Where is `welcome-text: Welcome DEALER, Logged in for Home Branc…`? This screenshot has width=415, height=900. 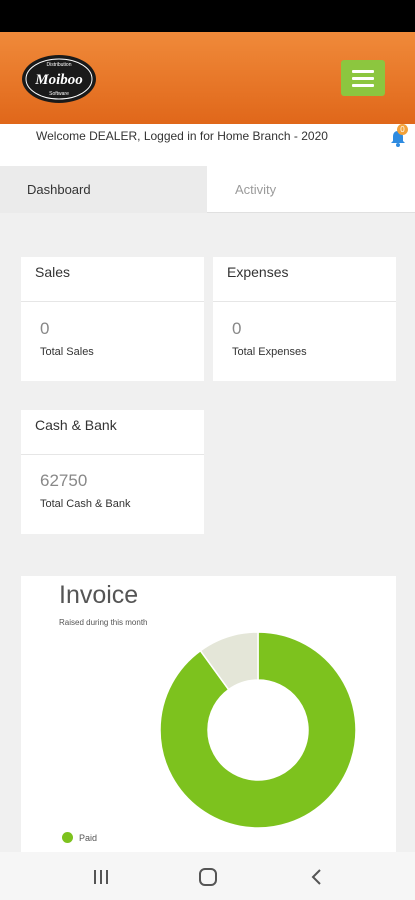 welcome-text: Welcome DEALER, Logged in for Home Branc… is located at coordinates (182, 136).